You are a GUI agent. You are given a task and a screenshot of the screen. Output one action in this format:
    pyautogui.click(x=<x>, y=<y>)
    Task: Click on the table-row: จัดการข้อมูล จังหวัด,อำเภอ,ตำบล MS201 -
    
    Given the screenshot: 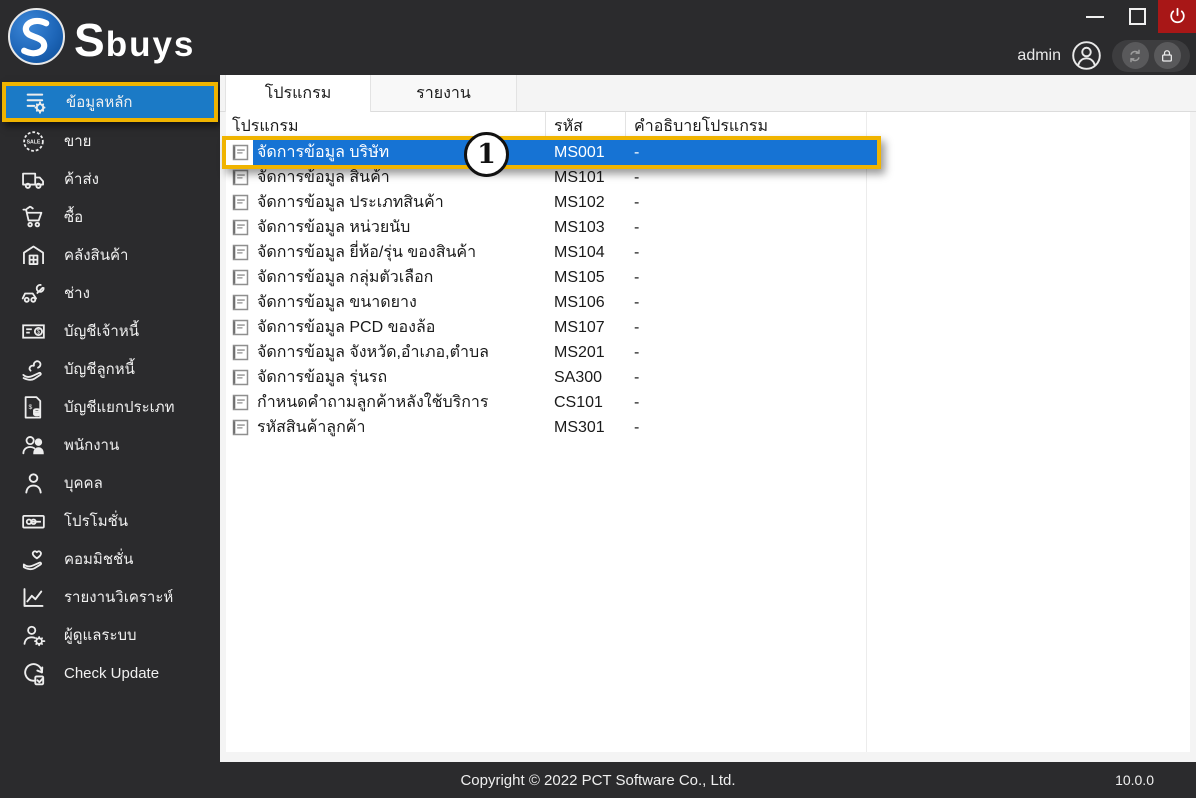 What is the action you would take?
    pyautogui.click(x=551, y=352)
    